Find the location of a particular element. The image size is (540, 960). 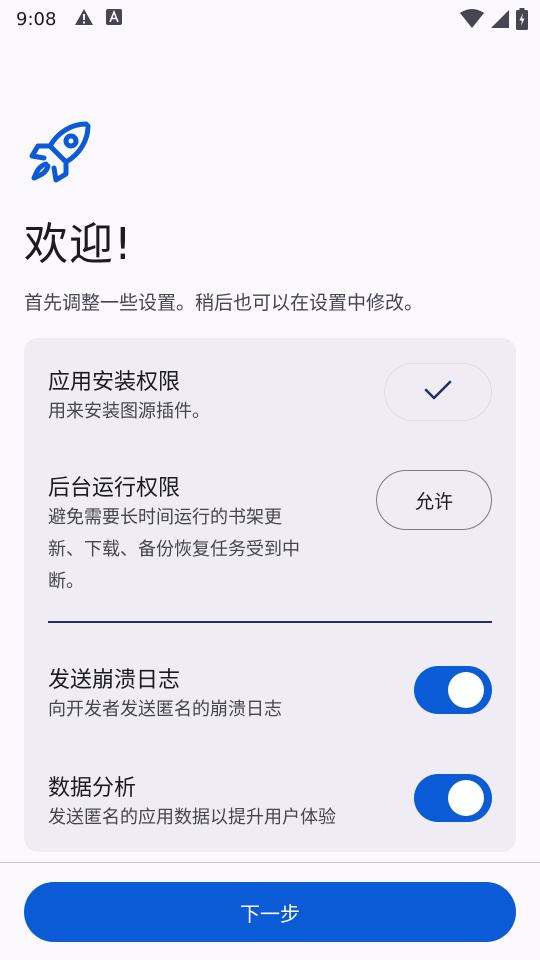

status-bar: 9:08 is located at coordinates (270, 19).